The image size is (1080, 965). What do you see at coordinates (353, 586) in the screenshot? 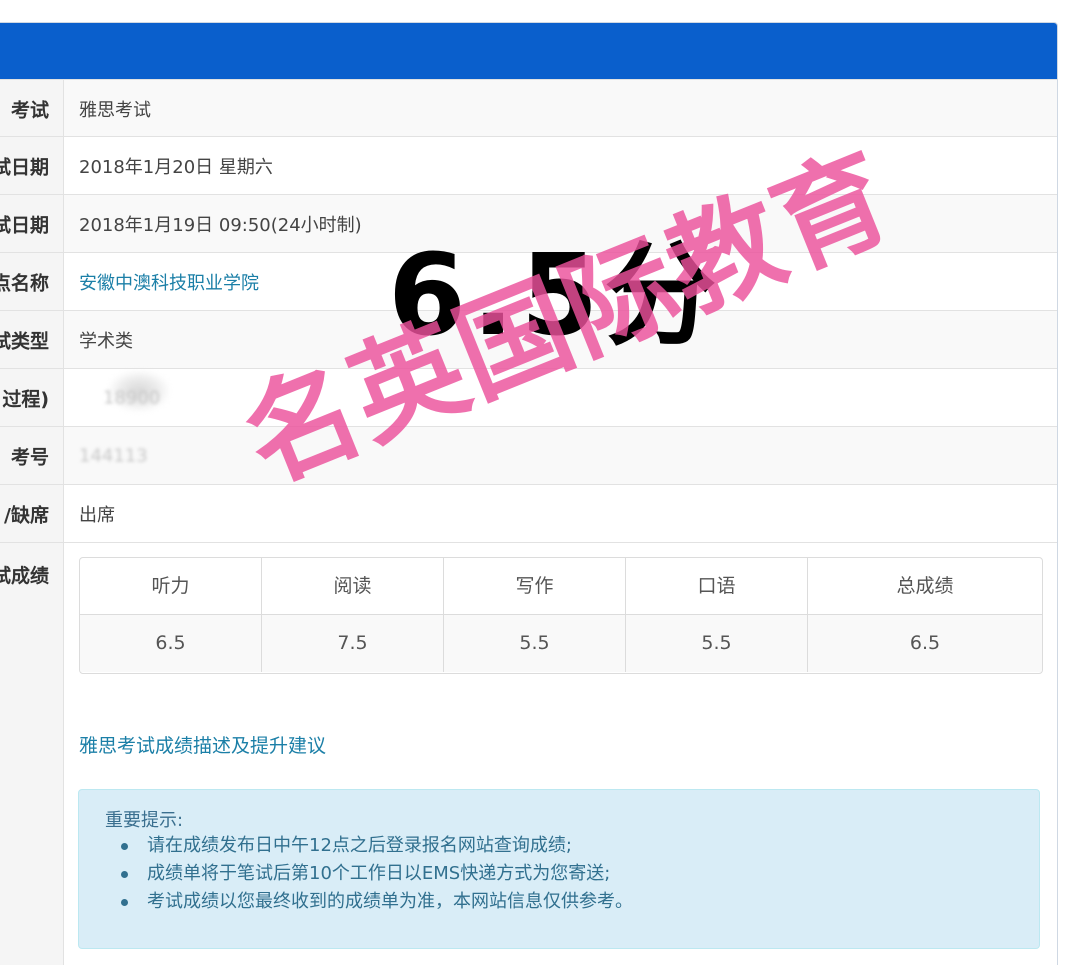
I see `score-header-cell: 阅读` at bounding box center [353, 586].